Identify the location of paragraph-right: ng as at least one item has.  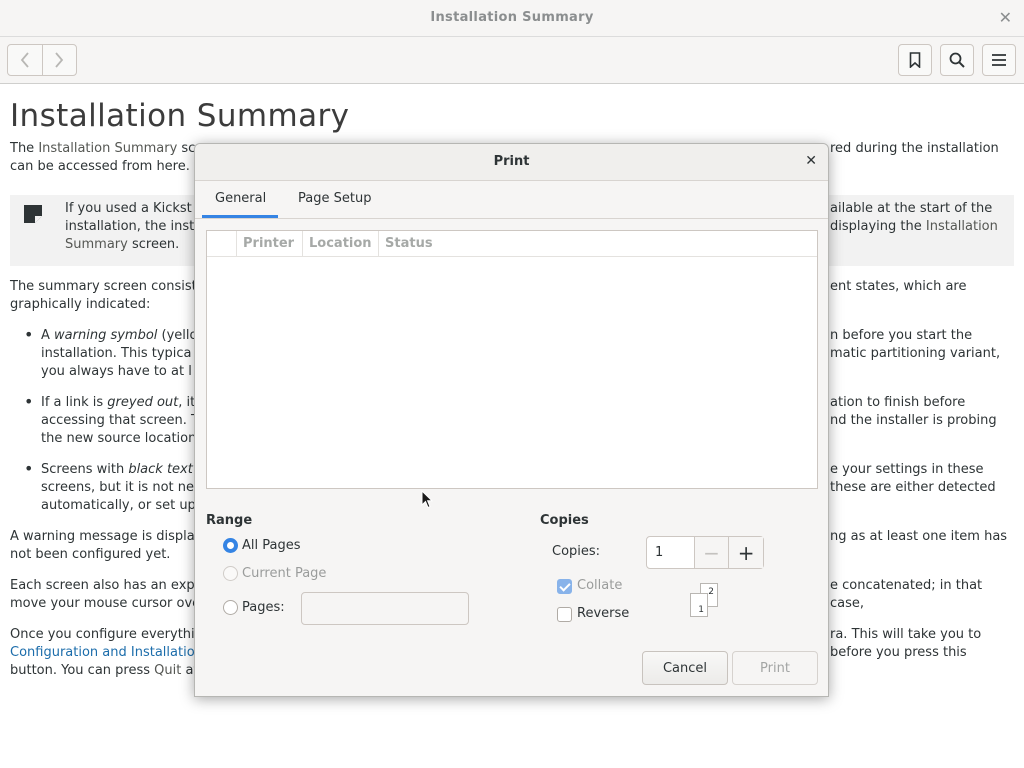
(919, 536).